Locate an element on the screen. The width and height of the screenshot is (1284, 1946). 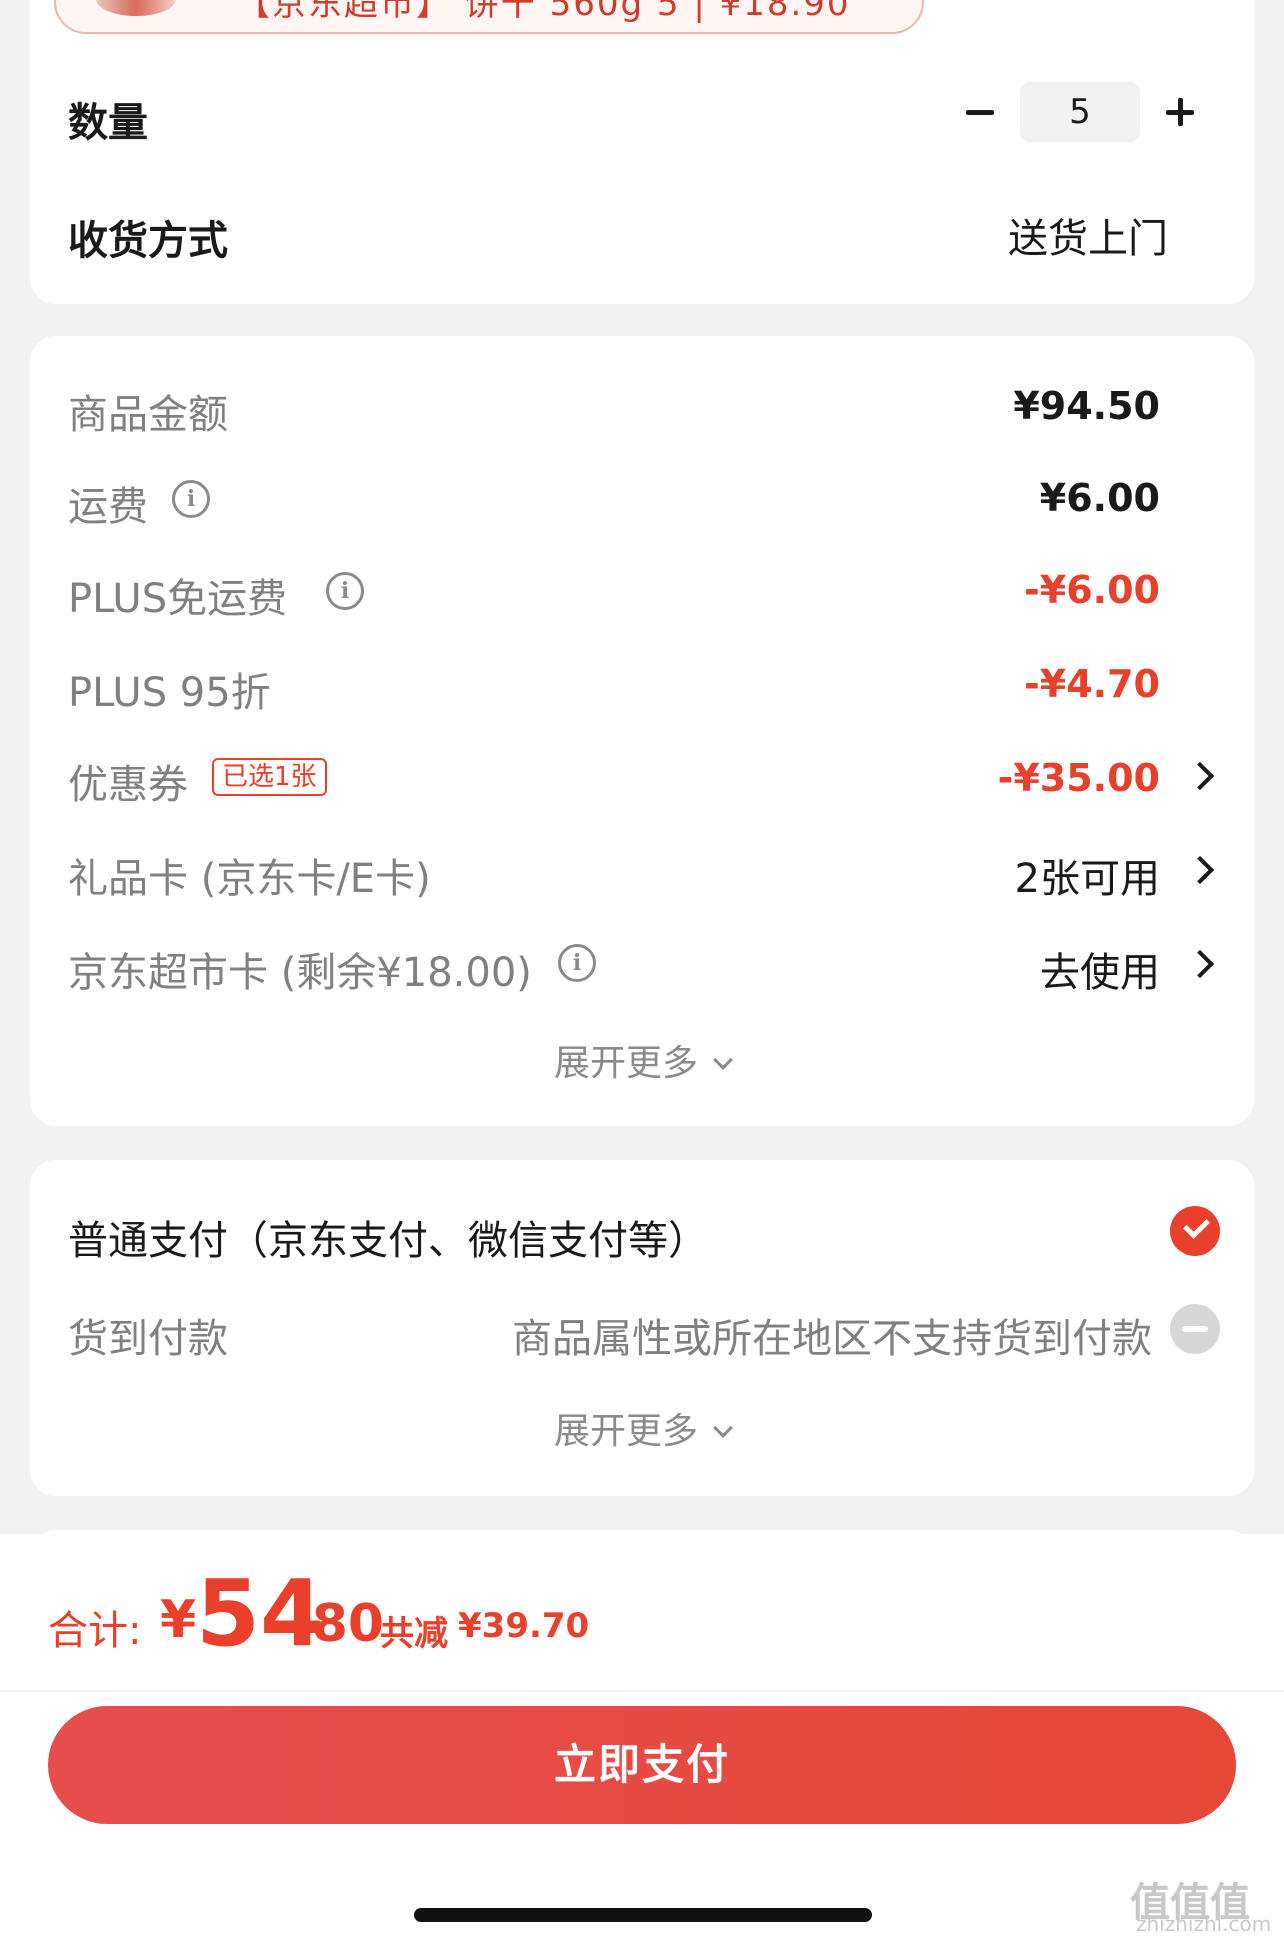
delivery-method-label: 收货方式 is located at coordinates (148, 241).